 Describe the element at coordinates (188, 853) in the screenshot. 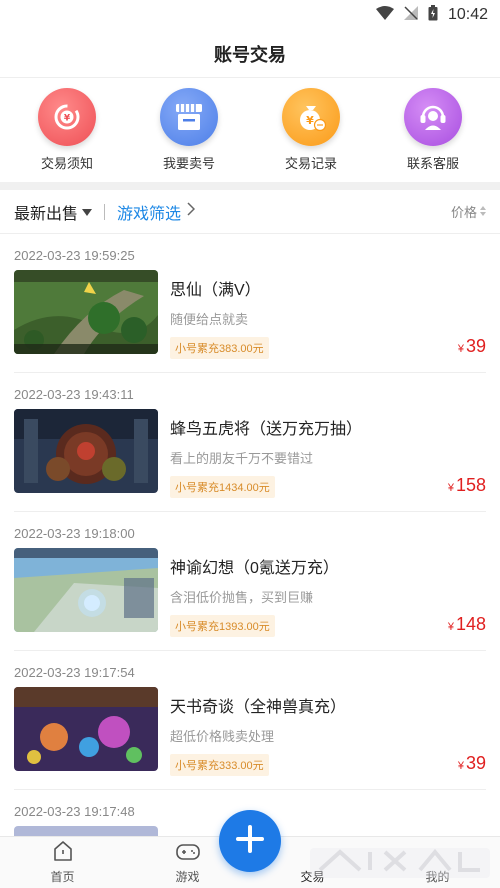

I see `gamepad-icon` at that location.